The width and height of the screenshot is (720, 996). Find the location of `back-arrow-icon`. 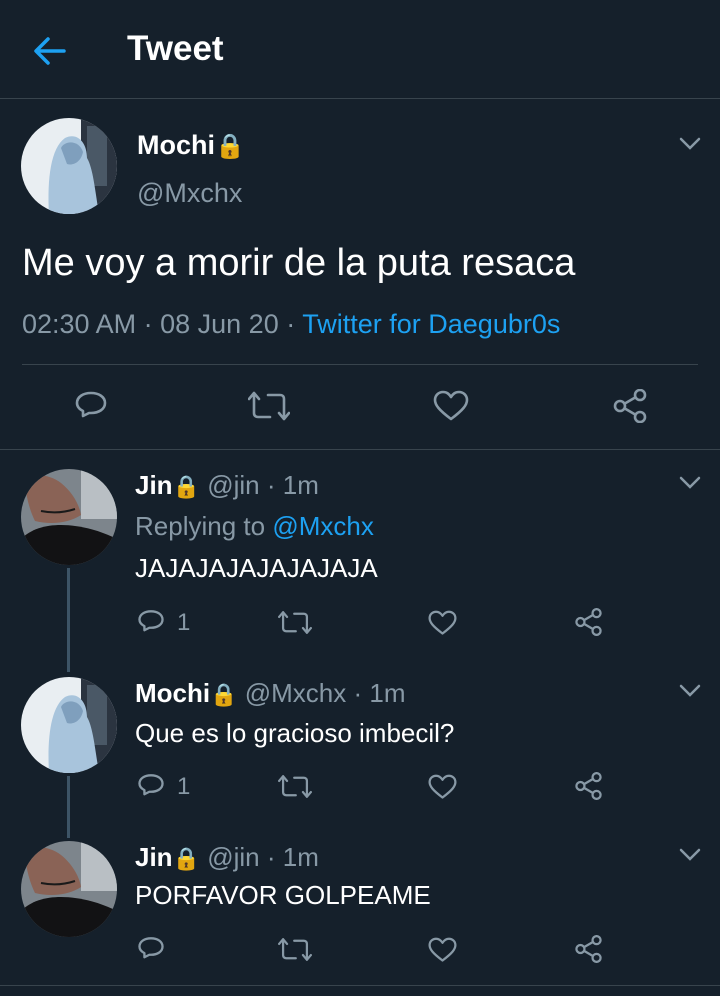

back-arrow-icon is located at coordinates (50, 51).